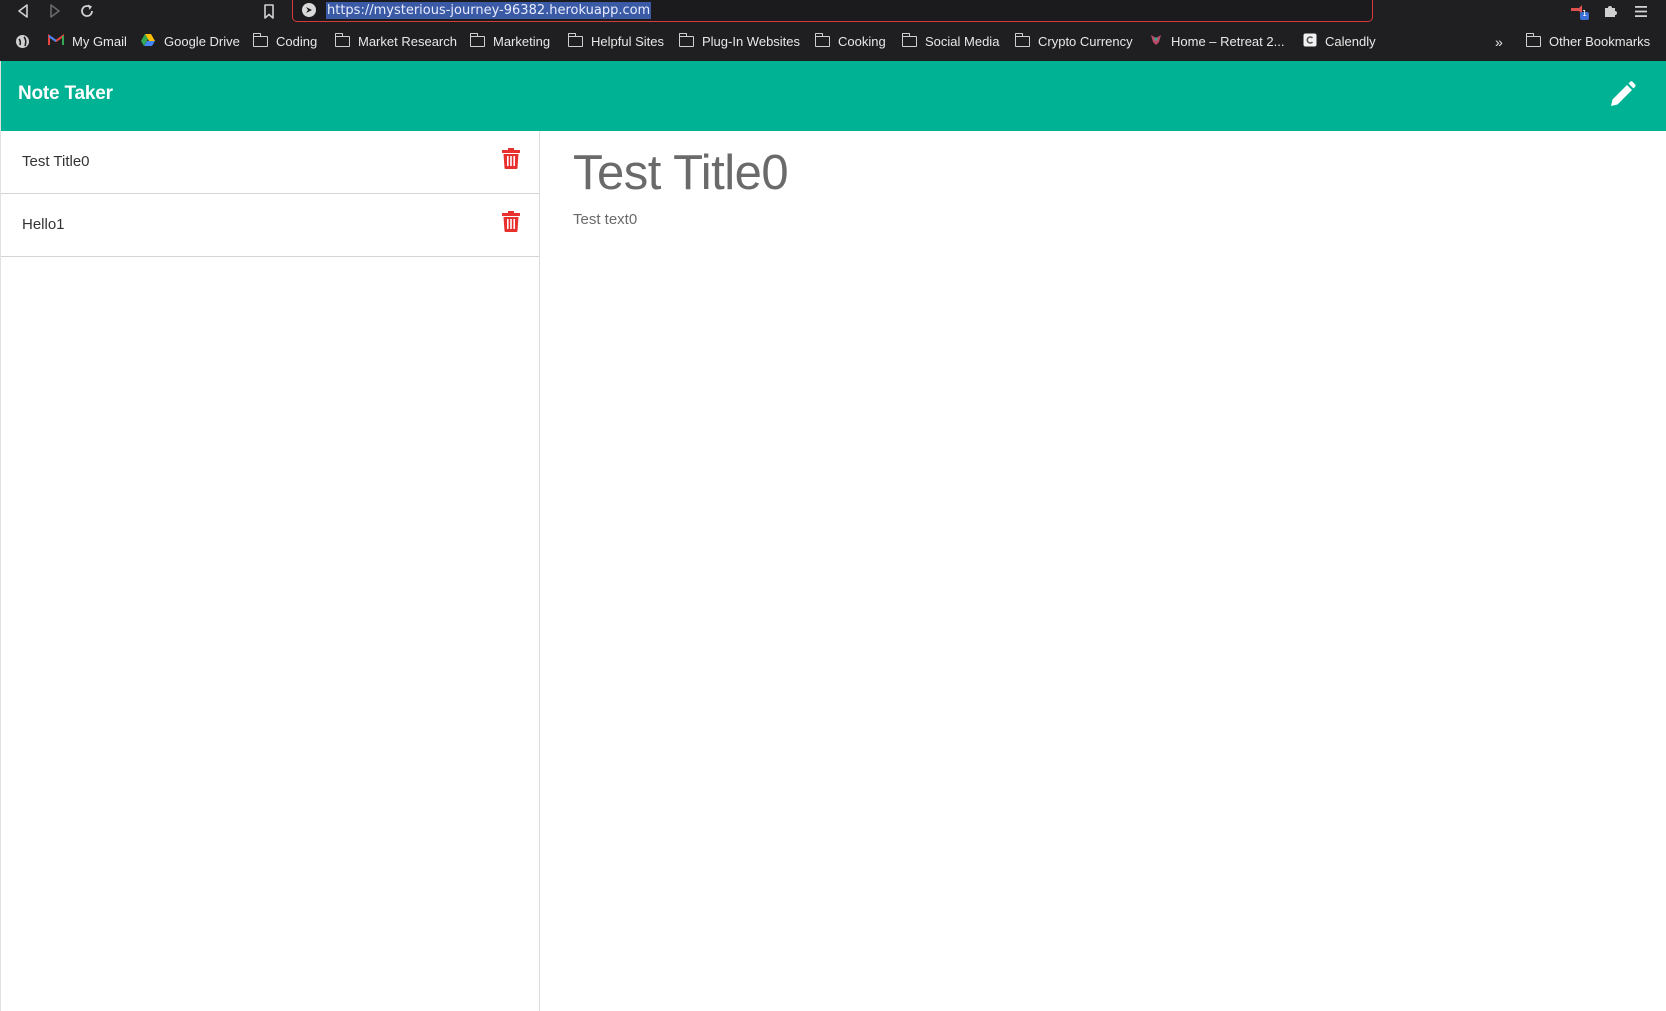  Describe the element at coordinates (56, 41) in the screenshot. I see `gmail-icon` at that location.